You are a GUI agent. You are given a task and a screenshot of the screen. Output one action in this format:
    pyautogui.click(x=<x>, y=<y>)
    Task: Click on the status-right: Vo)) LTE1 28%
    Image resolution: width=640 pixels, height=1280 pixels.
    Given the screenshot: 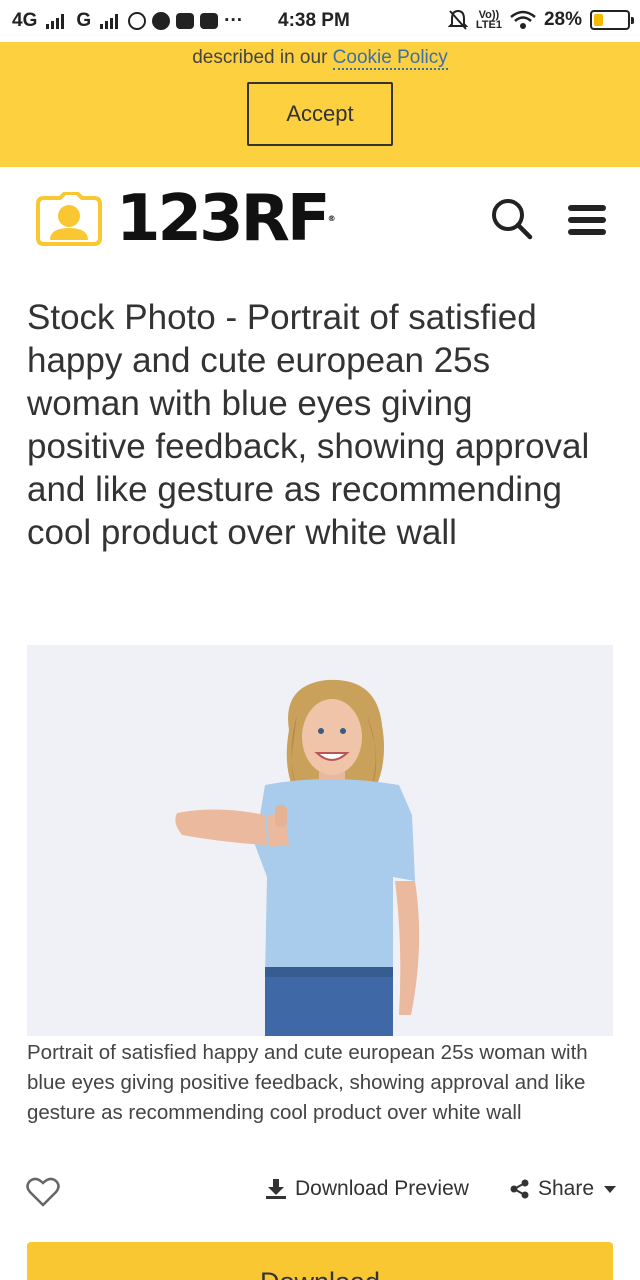 What is the action you would take?
    pyautogui.click(x=540, y=20)
    